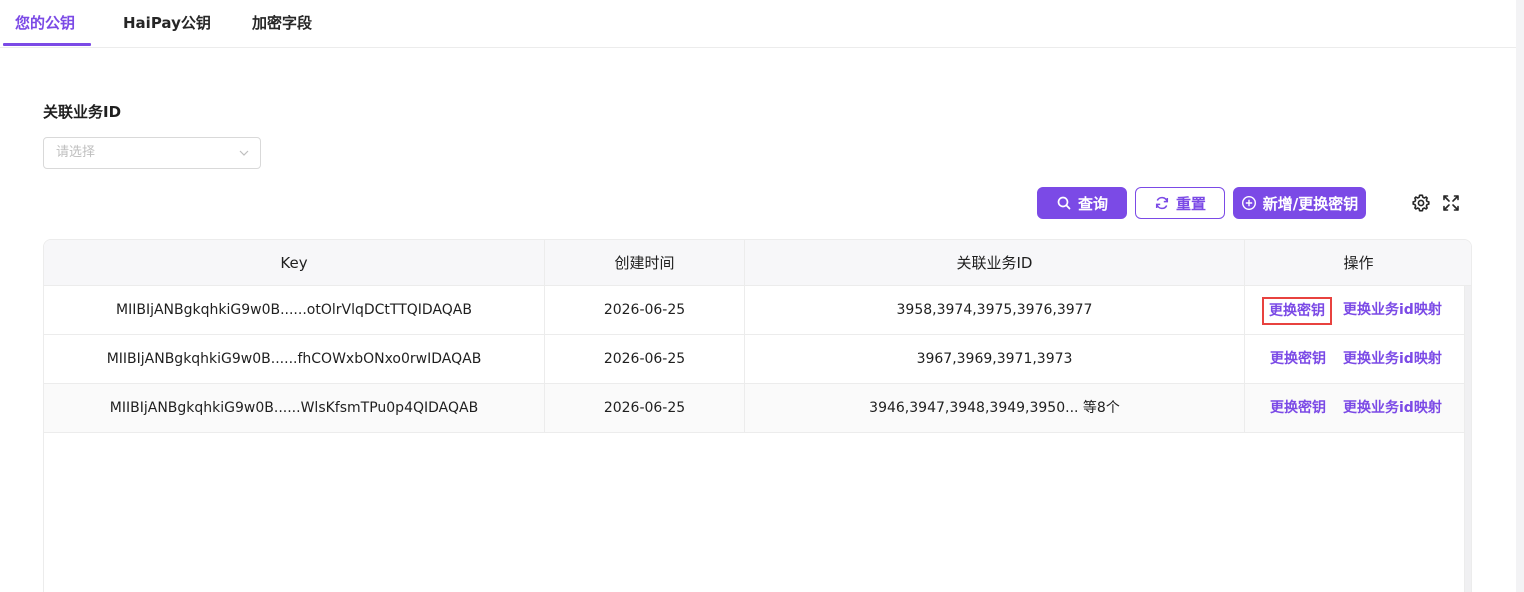 This screenshot has width=1524, height=592. What do you see at coordinates (1467, 439) in the screenshot?
I see `table-scrollbar` at bounding box center [1467, 439].